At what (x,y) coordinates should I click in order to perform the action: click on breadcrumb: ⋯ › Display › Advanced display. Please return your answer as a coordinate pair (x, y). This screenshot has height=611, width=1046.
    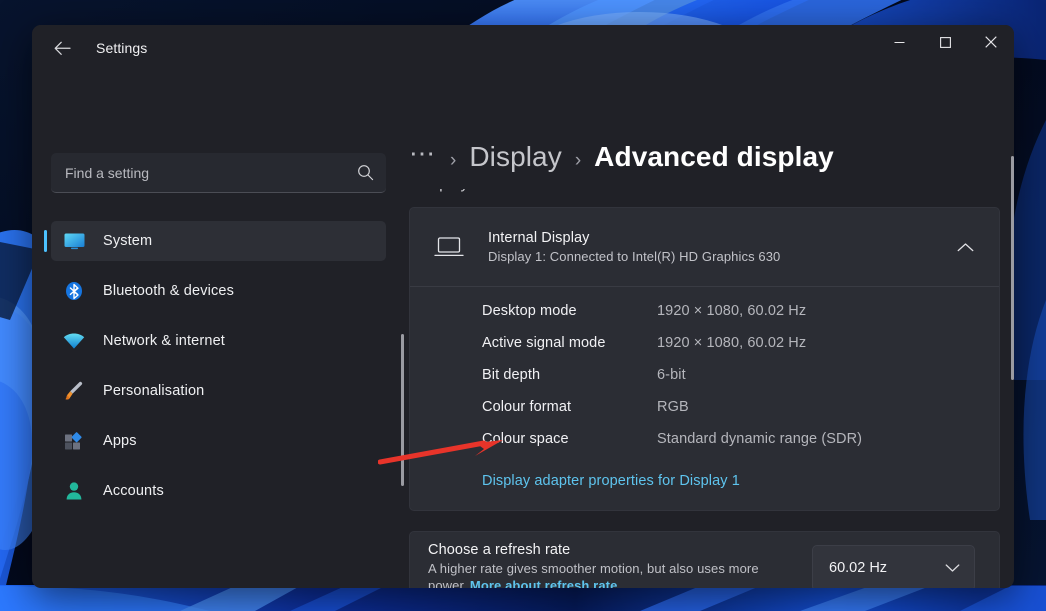
    Looking at the image, I should click on (702, 156).